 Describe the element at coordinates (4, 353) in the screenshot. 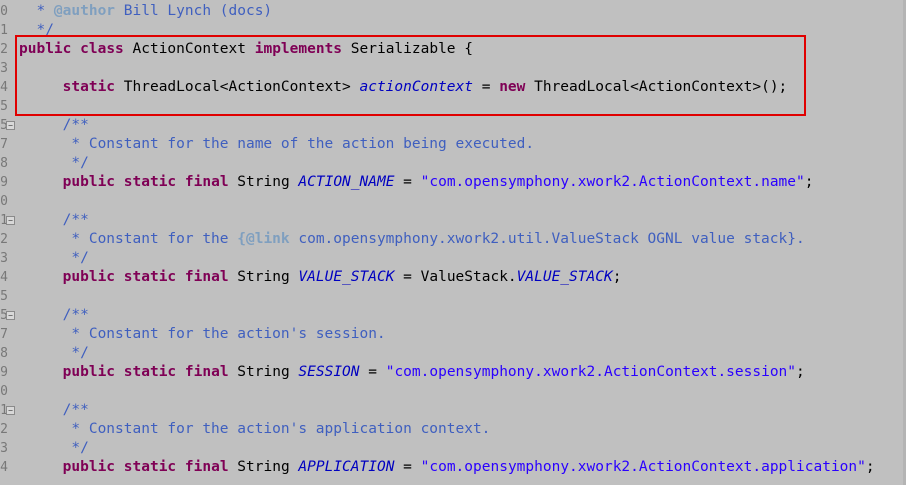

I see `line-number: 8` at that location.